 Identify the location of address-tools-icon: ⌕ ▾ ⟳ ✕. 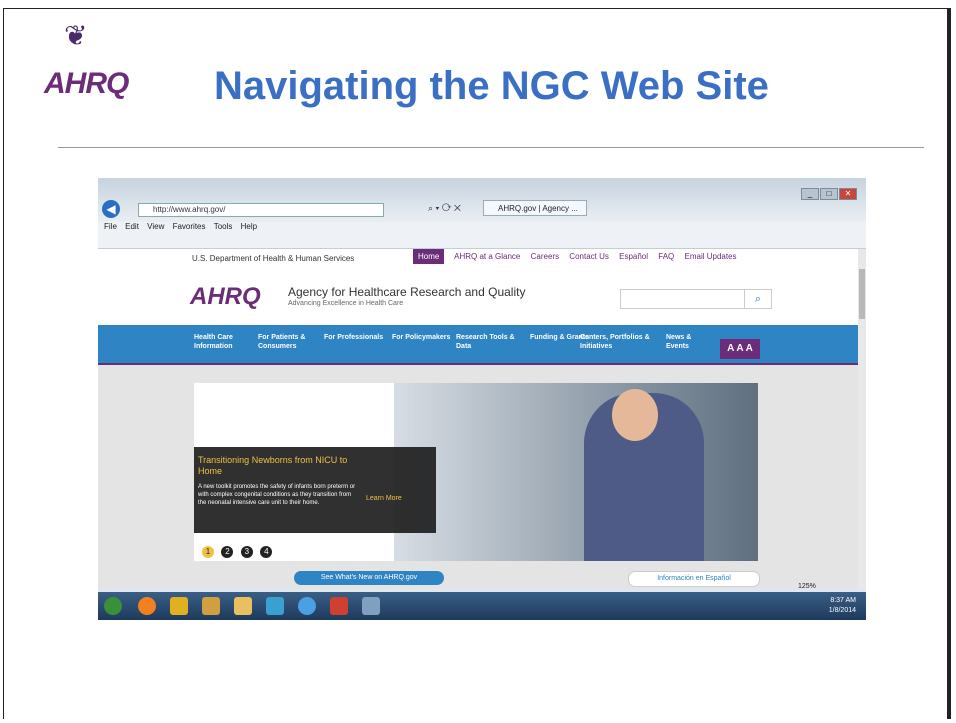
(444, 208).